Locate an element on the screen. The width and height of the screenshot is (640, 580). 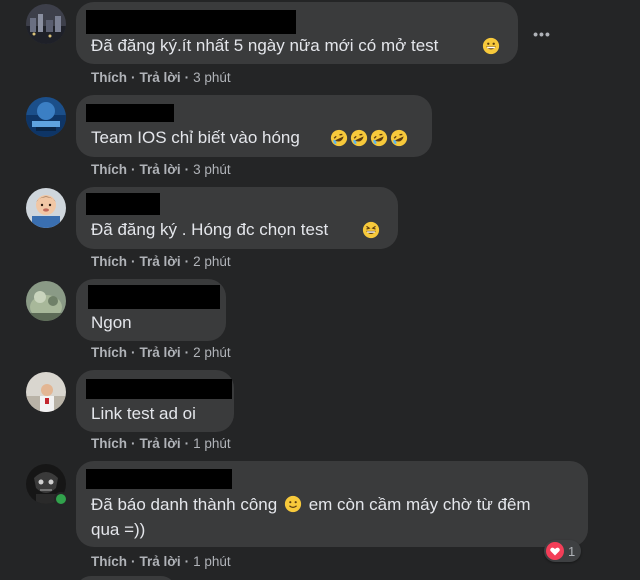
reaction-count: 1 is located at coordinates (572, 551).